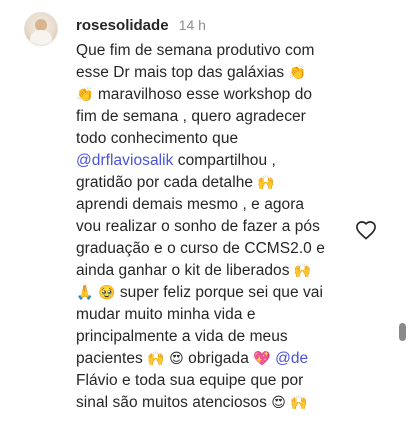  I want to click on comment-line: mudar muito minha vida e, so click(226, 315).